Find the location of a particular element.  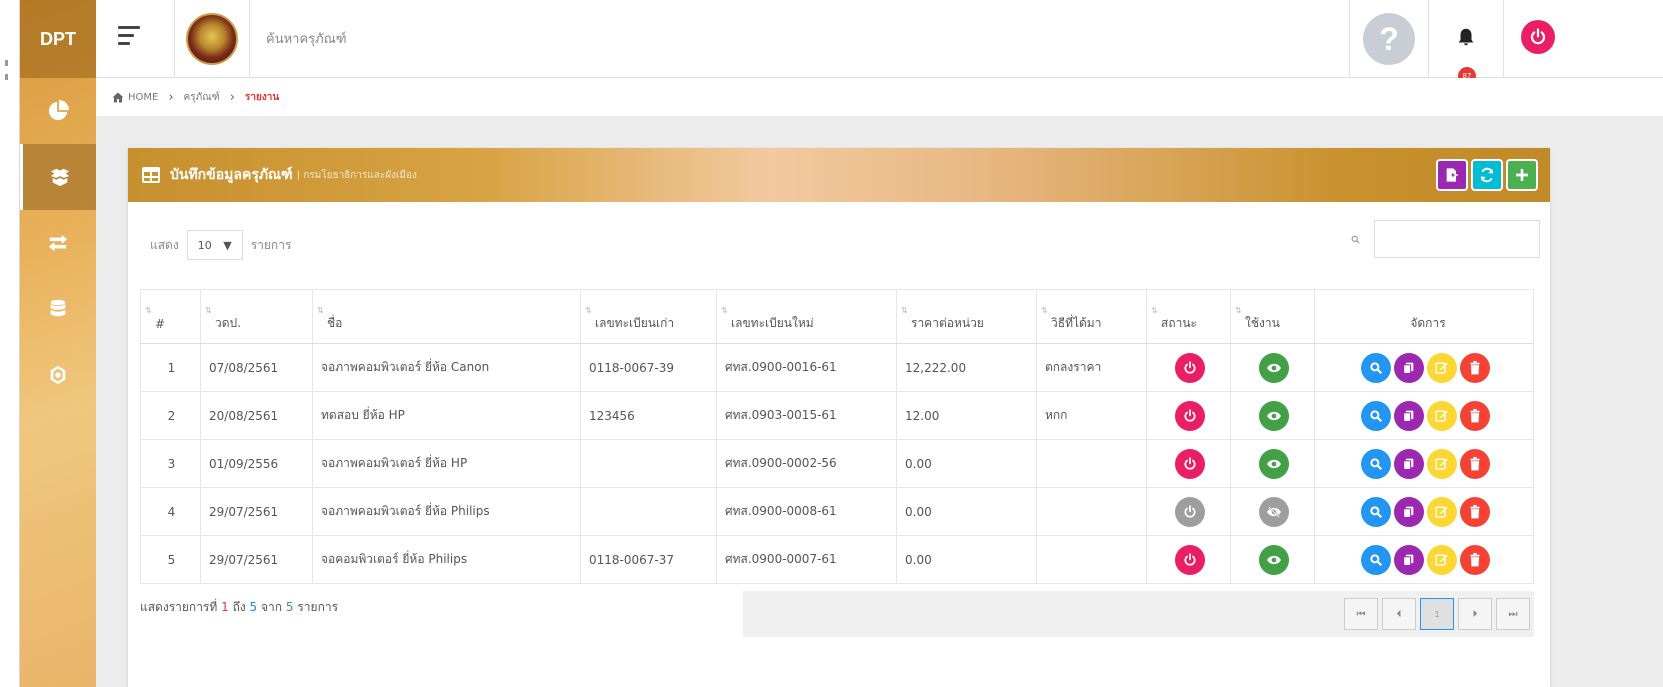

cell-no: 5 is located at coordinates (170, 559).